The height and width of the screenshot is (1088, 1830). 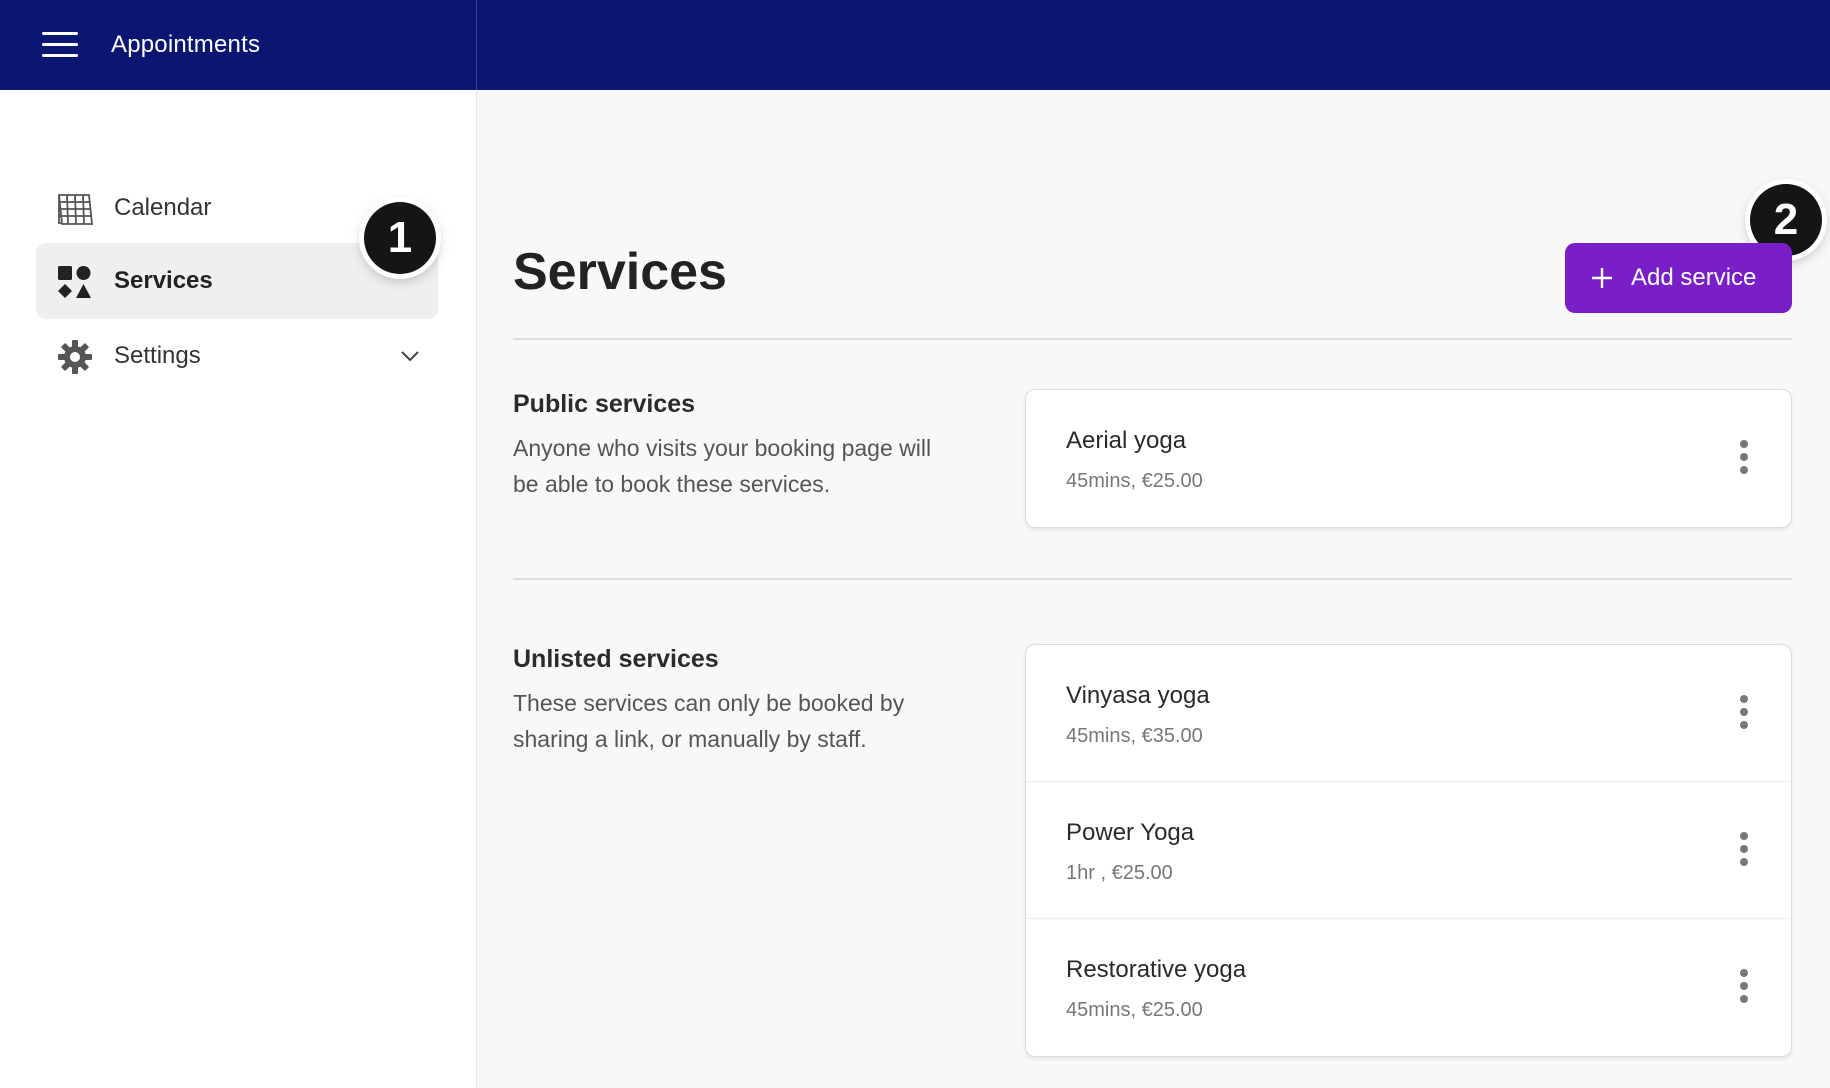 I want to click on top-bar-brand-area: Appointments, so click(x=238, y=45).